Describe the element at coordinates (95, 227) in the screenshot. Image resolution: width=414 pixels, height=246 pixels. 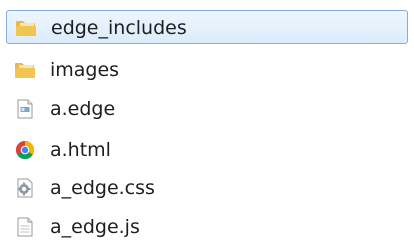
I see `file-name: a_edge.js` at that location.